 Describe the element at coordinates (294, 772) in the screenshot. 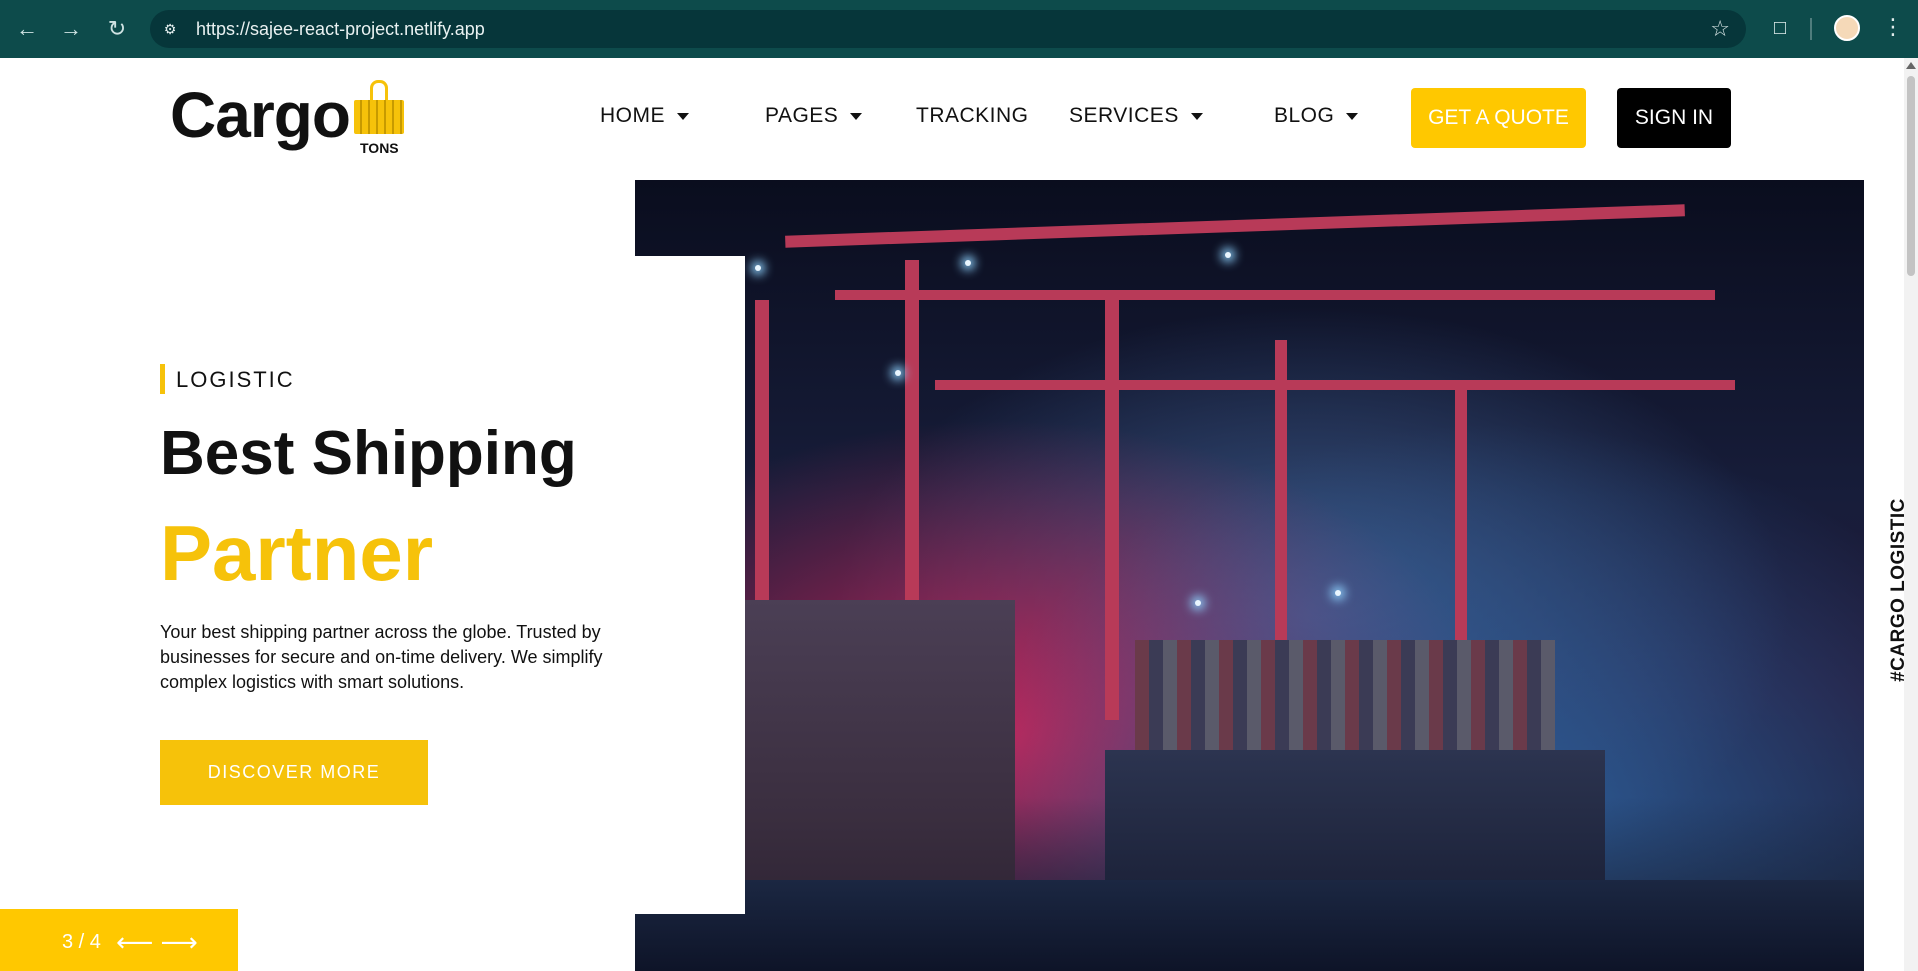

I see `discover-more-button: DISCOVER MORE` at that location.